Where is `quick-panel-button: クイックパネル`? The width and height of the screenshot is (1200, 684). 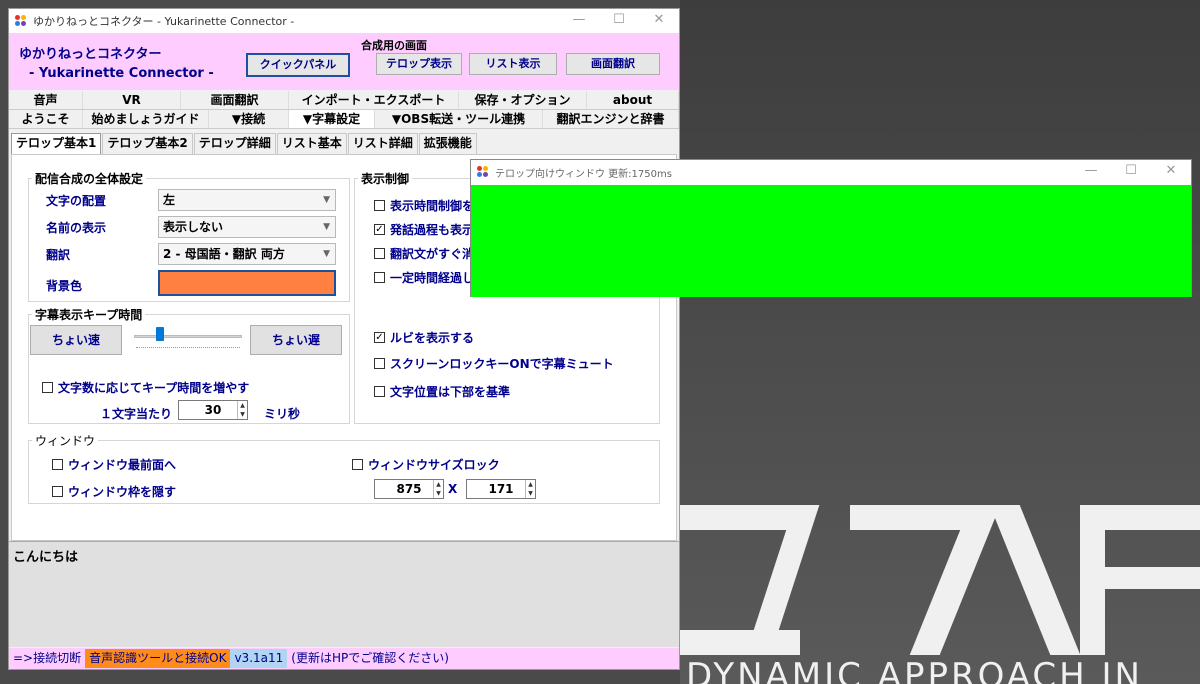 quick-panel-button: クイックパネル is located at coordinates (298, 65).